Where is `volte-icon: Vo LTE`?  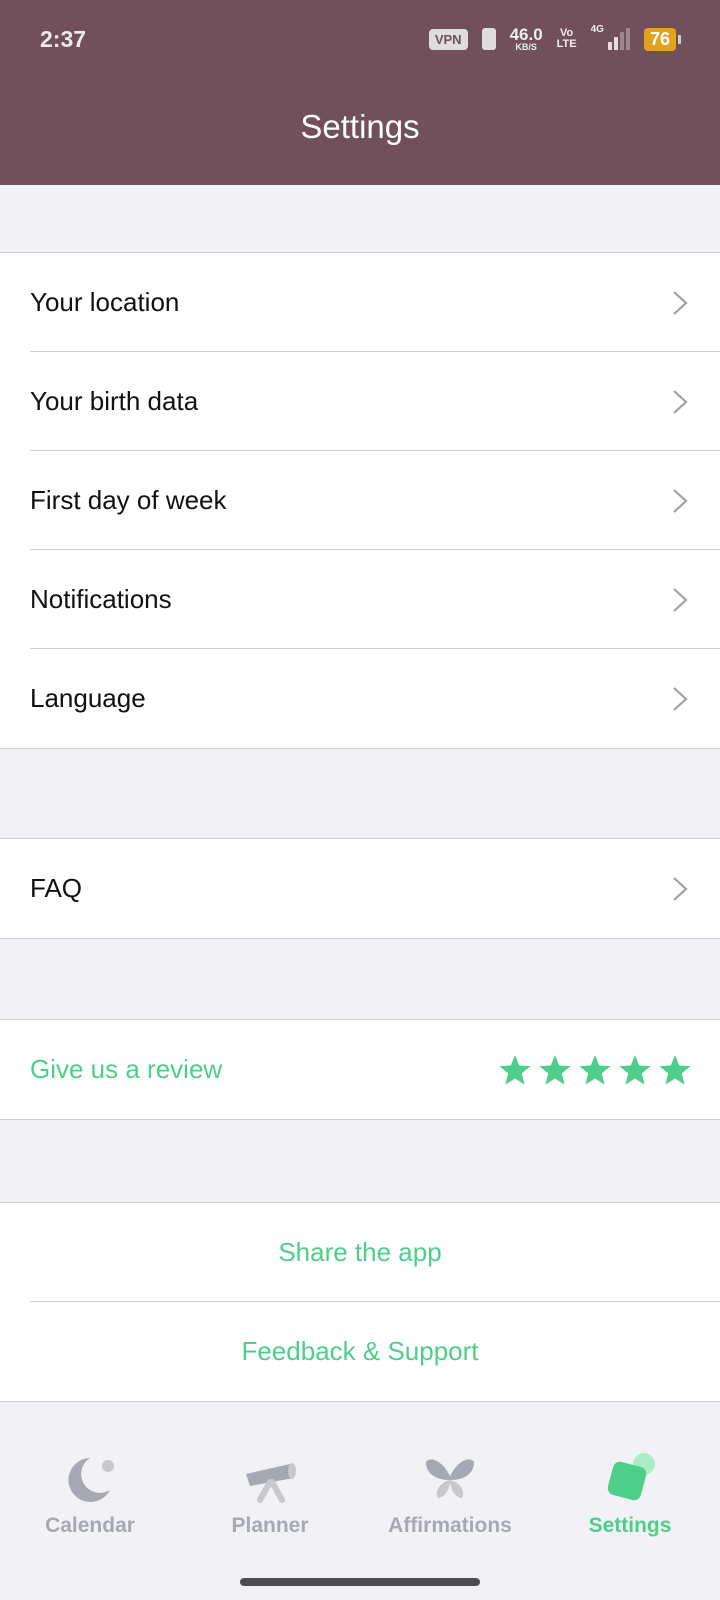
volte-icon: Vo LTE is located at coordinates (566, 38).